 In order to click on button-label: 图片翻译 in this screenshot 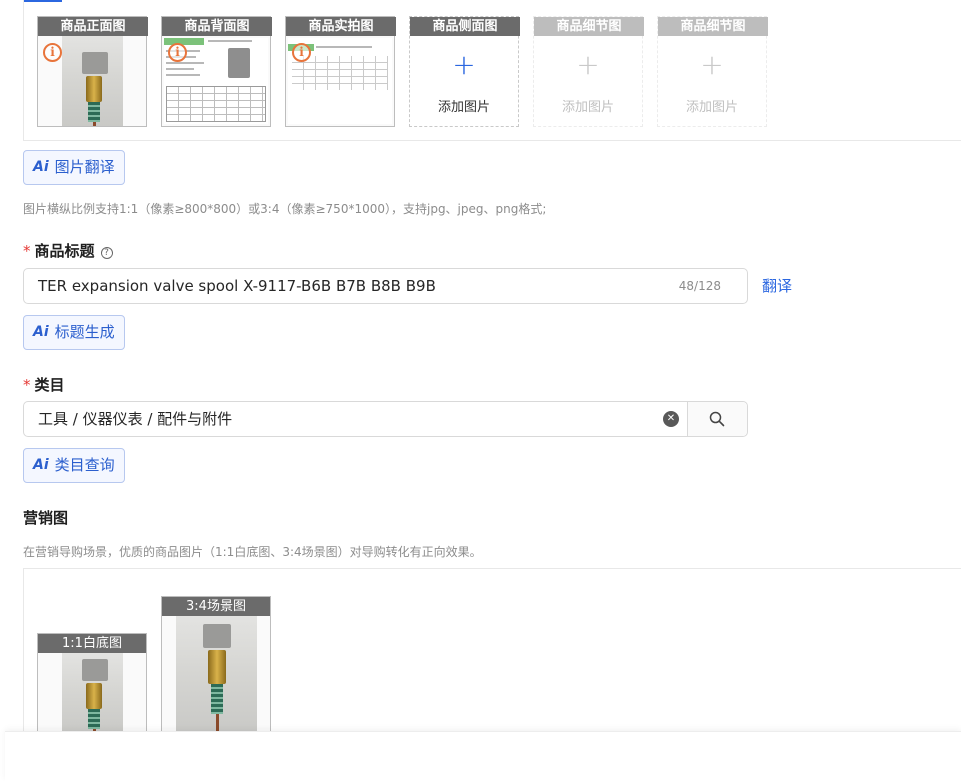, I will do `click(84, 167)`.